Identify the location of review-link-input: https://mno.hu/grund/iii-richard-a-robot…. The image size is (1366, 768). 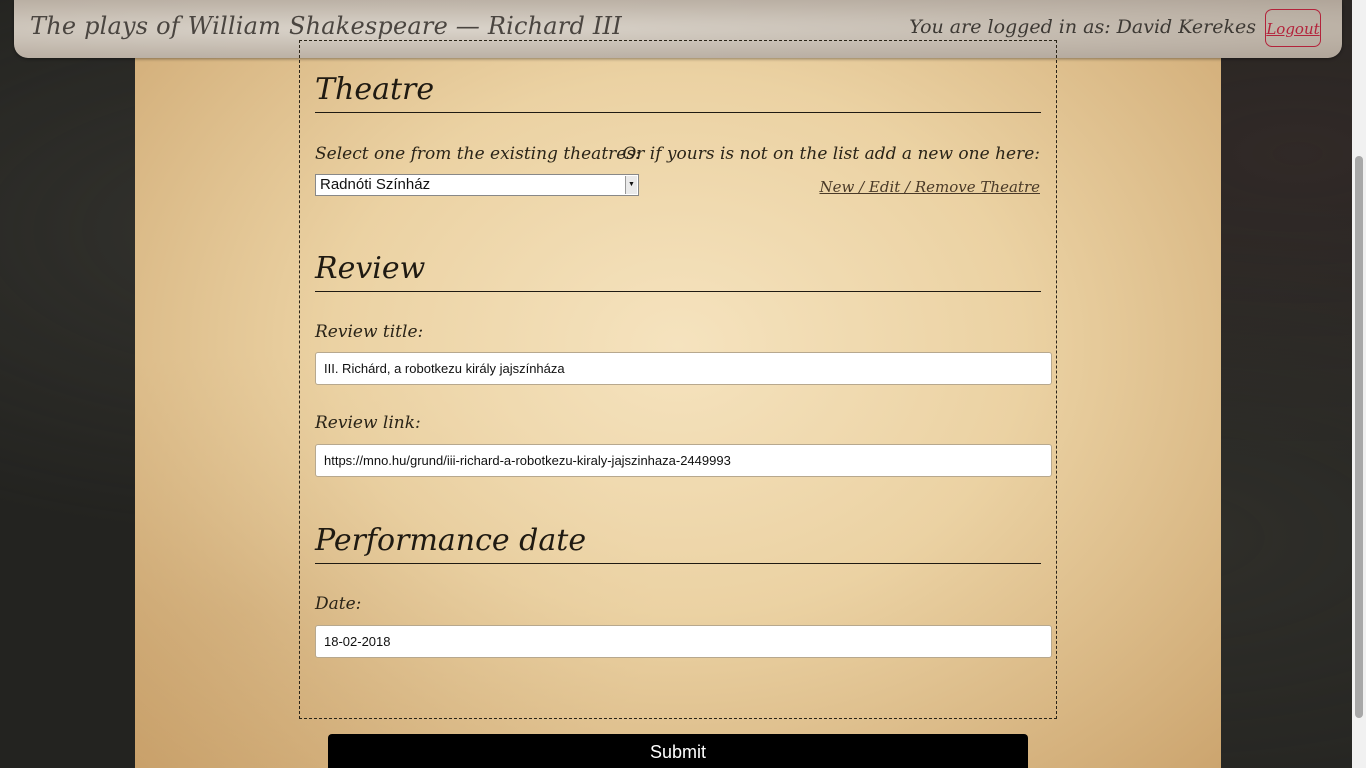
(683, 460).